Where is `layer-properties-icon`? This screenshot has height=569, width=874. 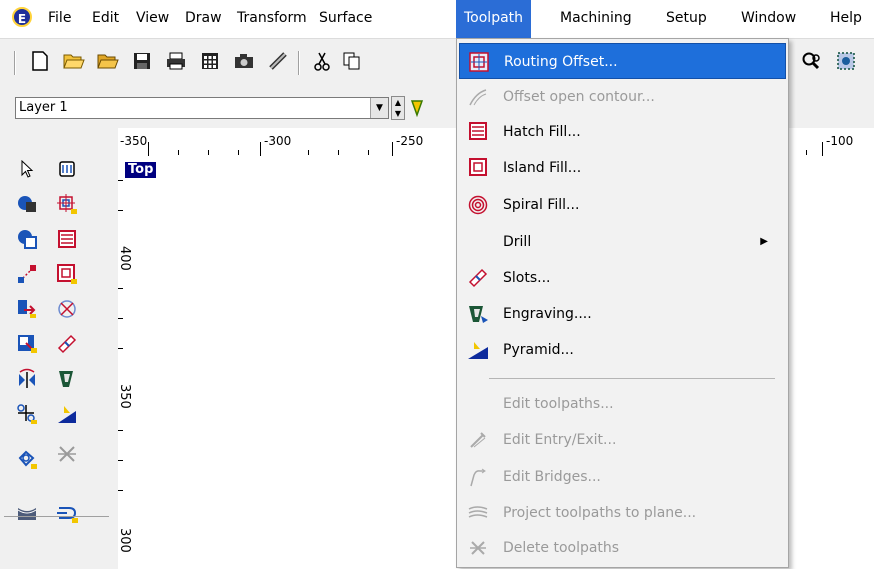
layer-properties-icon is located at coordinates (419, 108).